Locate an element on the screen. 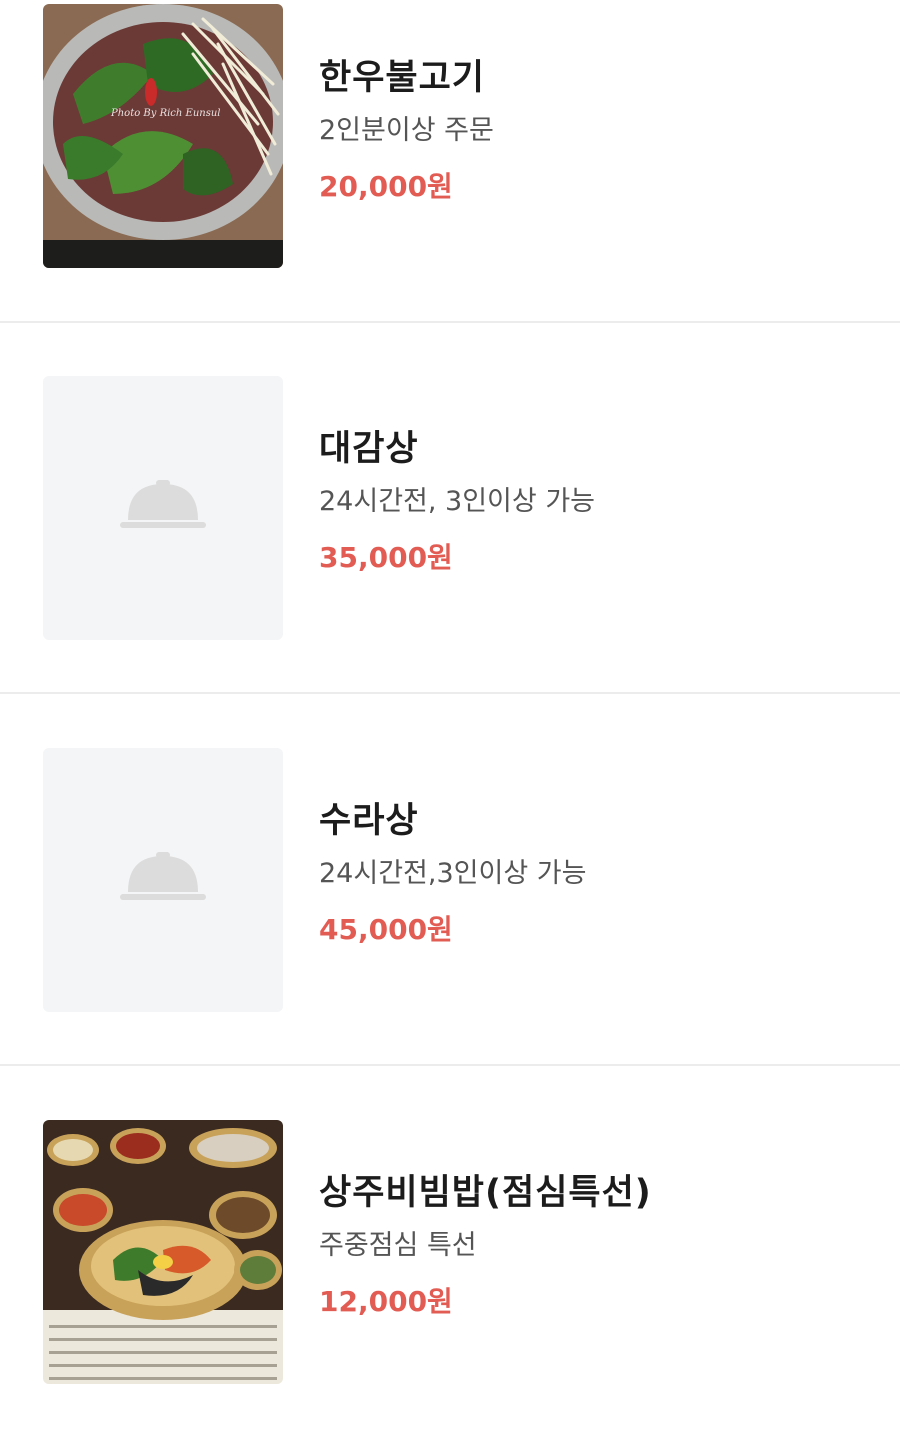 This screenshot has height=1436, width=900. bibimbap-photo is located at coordinates (163, 1252).